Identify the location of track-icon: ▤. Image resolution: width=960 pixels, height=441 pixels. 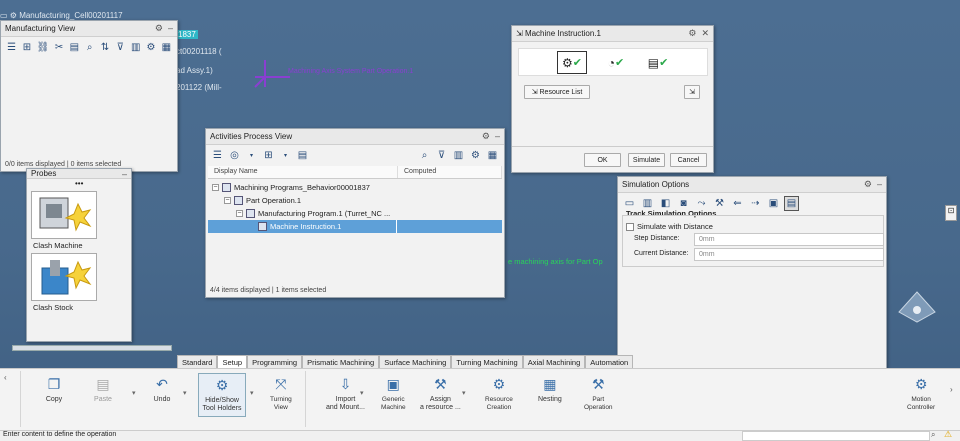
(791, 203).